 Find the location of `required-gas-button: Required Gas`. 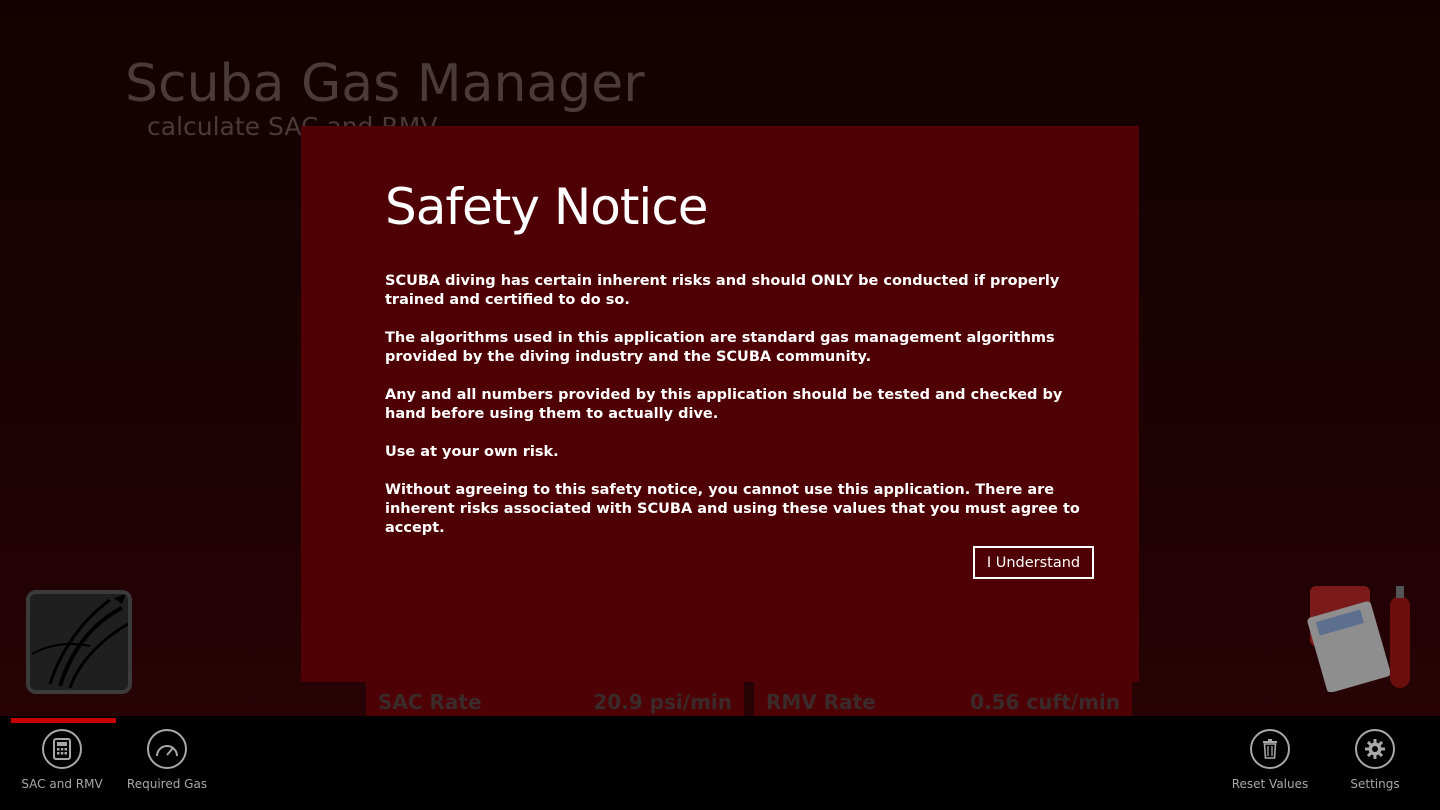

required-gas-button: Required Gas is located at coordinates (167, 760).